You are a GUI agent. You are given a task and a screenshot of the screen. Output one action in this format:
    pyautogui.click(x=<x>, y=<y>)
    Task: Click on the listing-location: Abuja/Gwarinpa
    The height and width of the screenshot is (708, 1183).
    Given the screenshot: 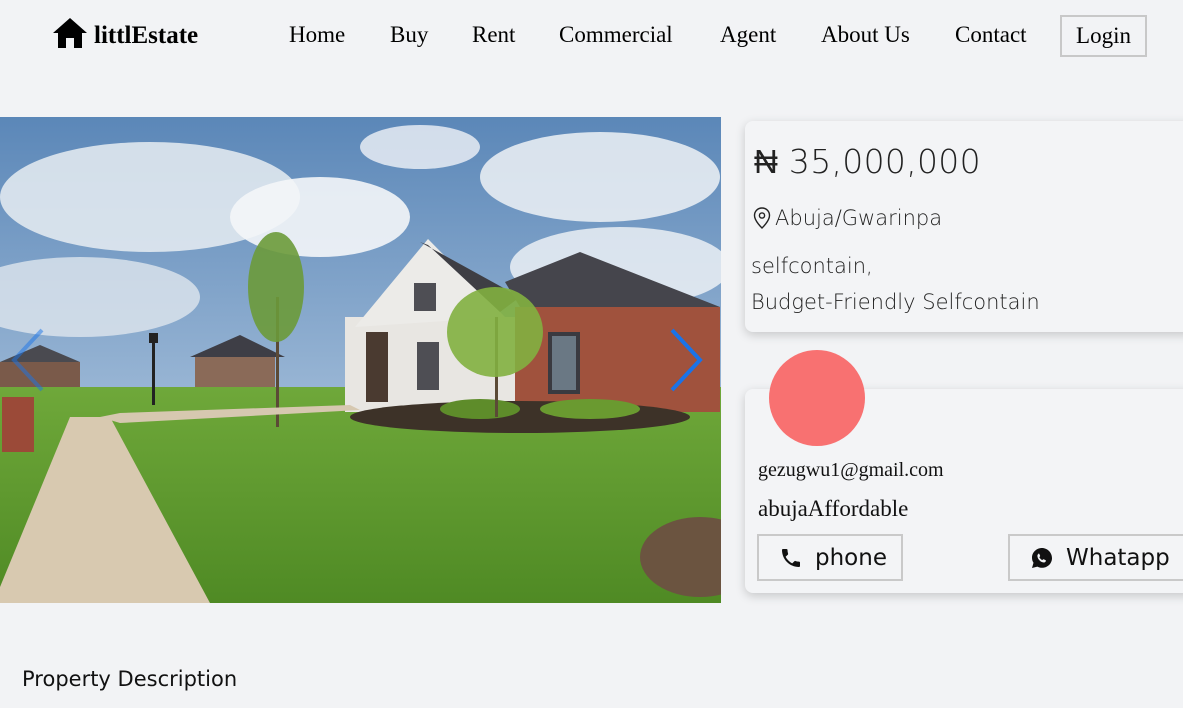 What is the action you would take?
    pyautogui.click(x=847, y=218)
    